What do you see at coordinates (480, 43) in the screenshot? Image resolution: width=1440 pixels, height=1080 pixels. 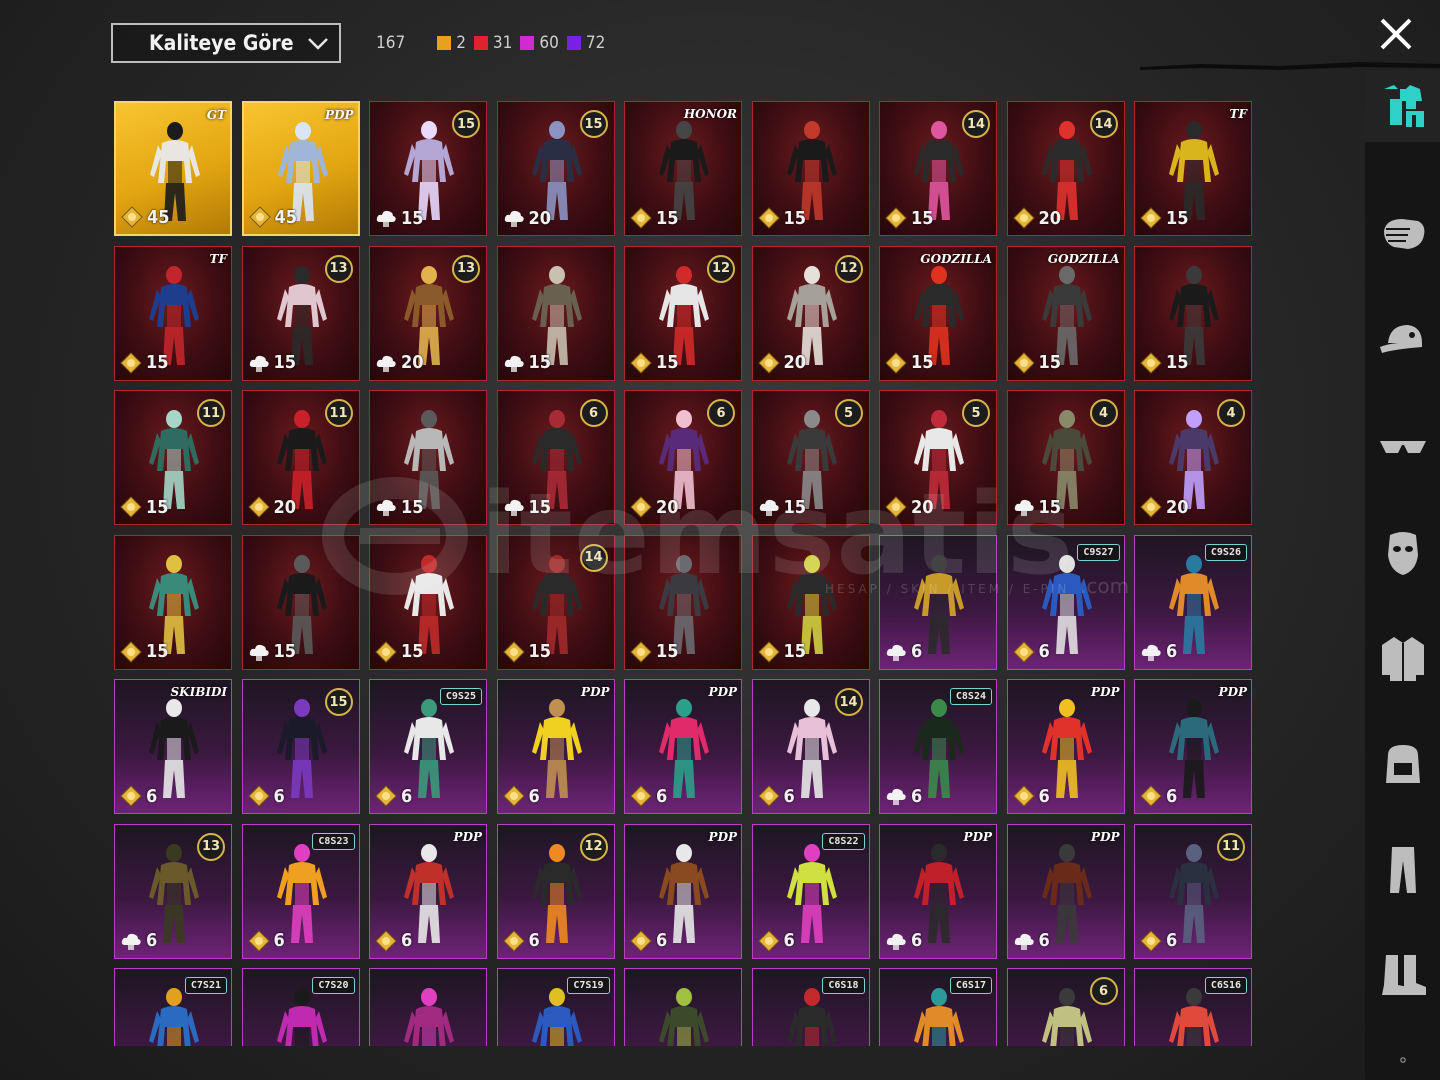 I see `quality-swatch-red` at bounding box center [480, 43].